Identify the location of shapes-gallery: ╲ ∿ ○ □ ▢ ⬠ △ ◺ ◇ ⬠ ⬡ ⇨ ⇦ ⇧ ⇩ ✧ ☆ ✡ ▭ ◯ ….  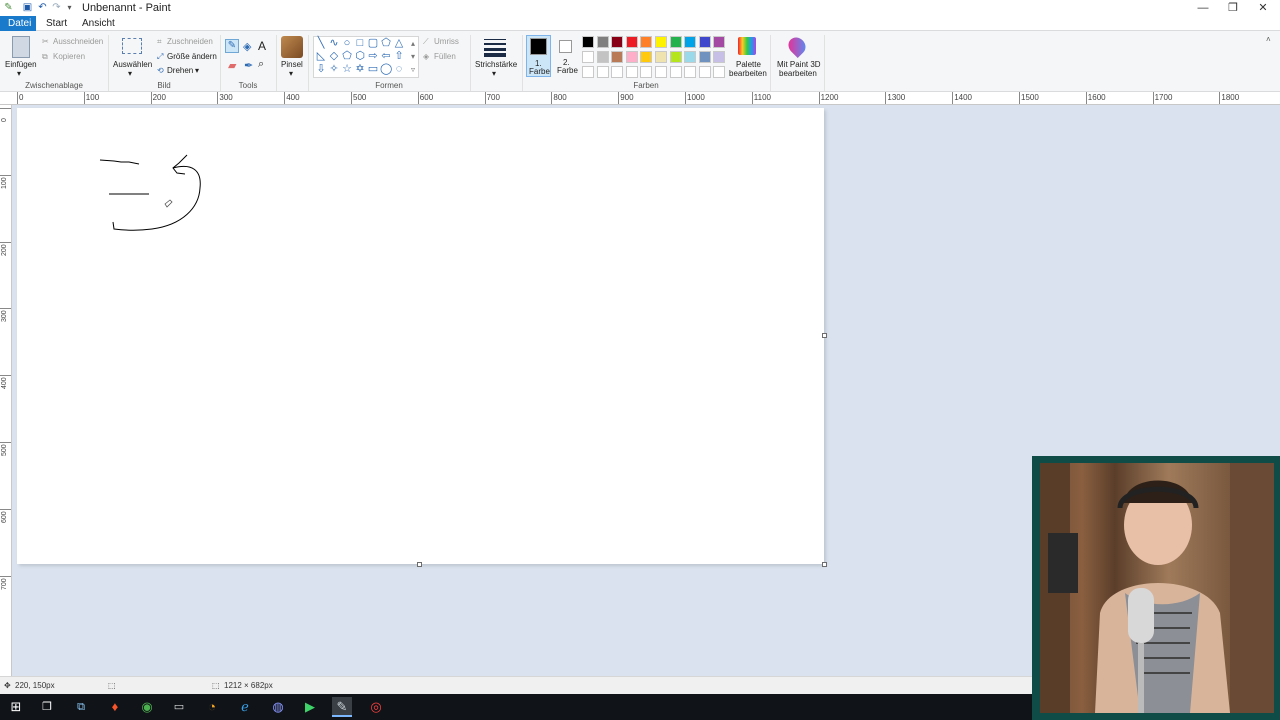
(366, 57).